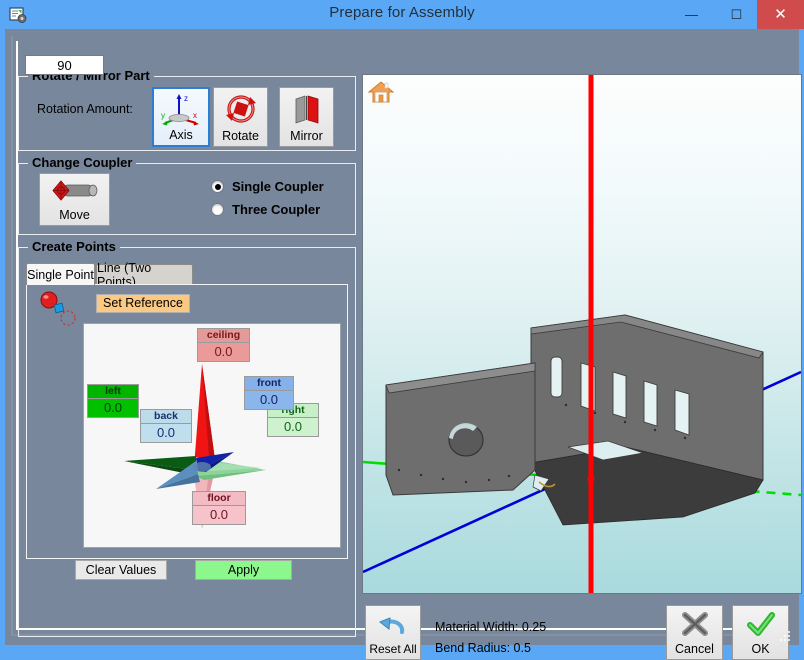 The image size is (804, 660). What do you see at coordinates (276, 209) in the screenshot?
I see `radio-three-coupler-label: Three Coupler` at bounding box center [276, 209].